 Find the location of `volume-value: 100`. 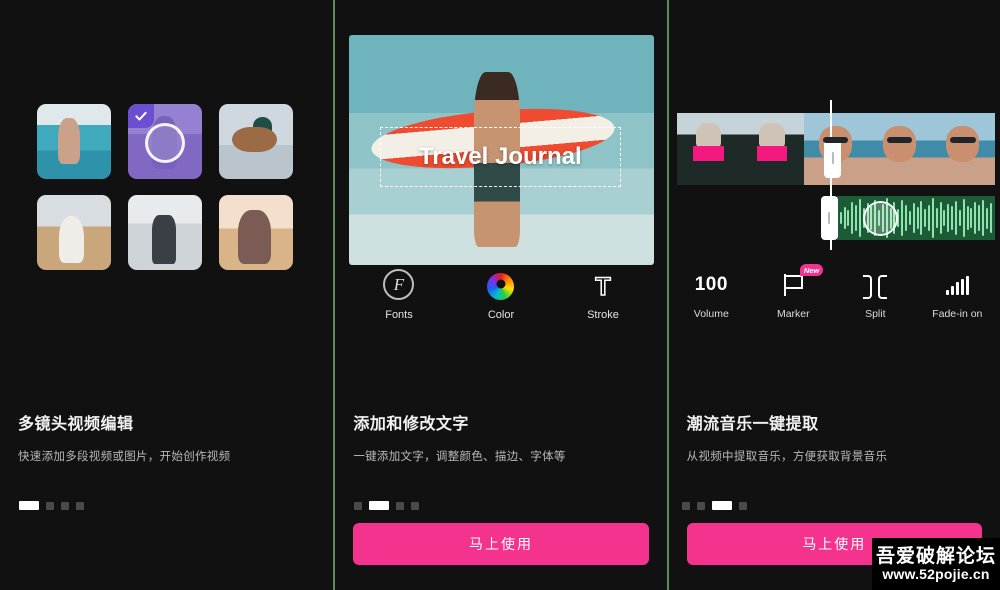

volume-value: 100 is located at coordinates (711, 284).